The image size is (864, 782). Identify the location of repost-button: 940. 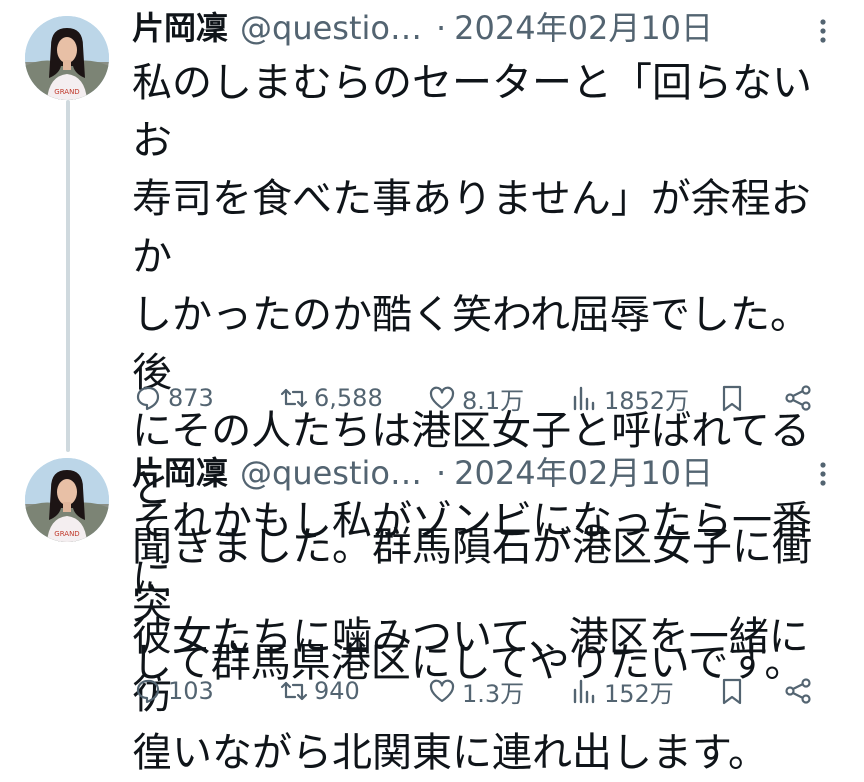
(319, 691).